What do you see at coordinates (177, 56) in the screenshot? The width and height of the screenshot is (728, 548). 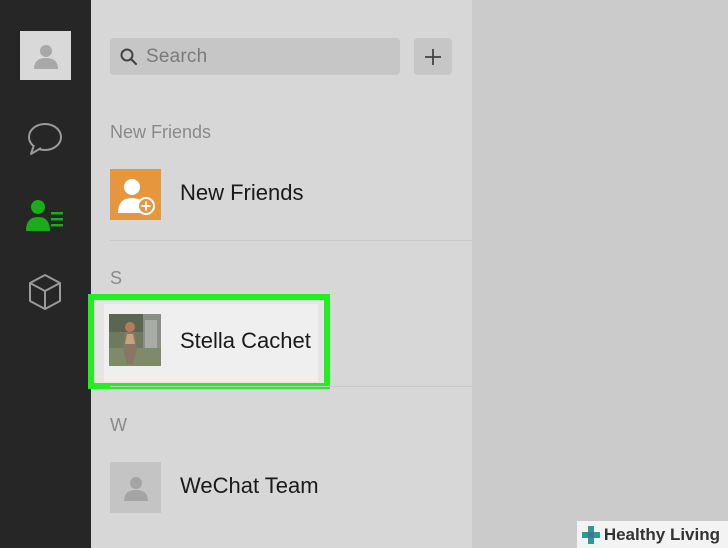 I see `search-placeholder: Search` at bounding box center [177, 56].